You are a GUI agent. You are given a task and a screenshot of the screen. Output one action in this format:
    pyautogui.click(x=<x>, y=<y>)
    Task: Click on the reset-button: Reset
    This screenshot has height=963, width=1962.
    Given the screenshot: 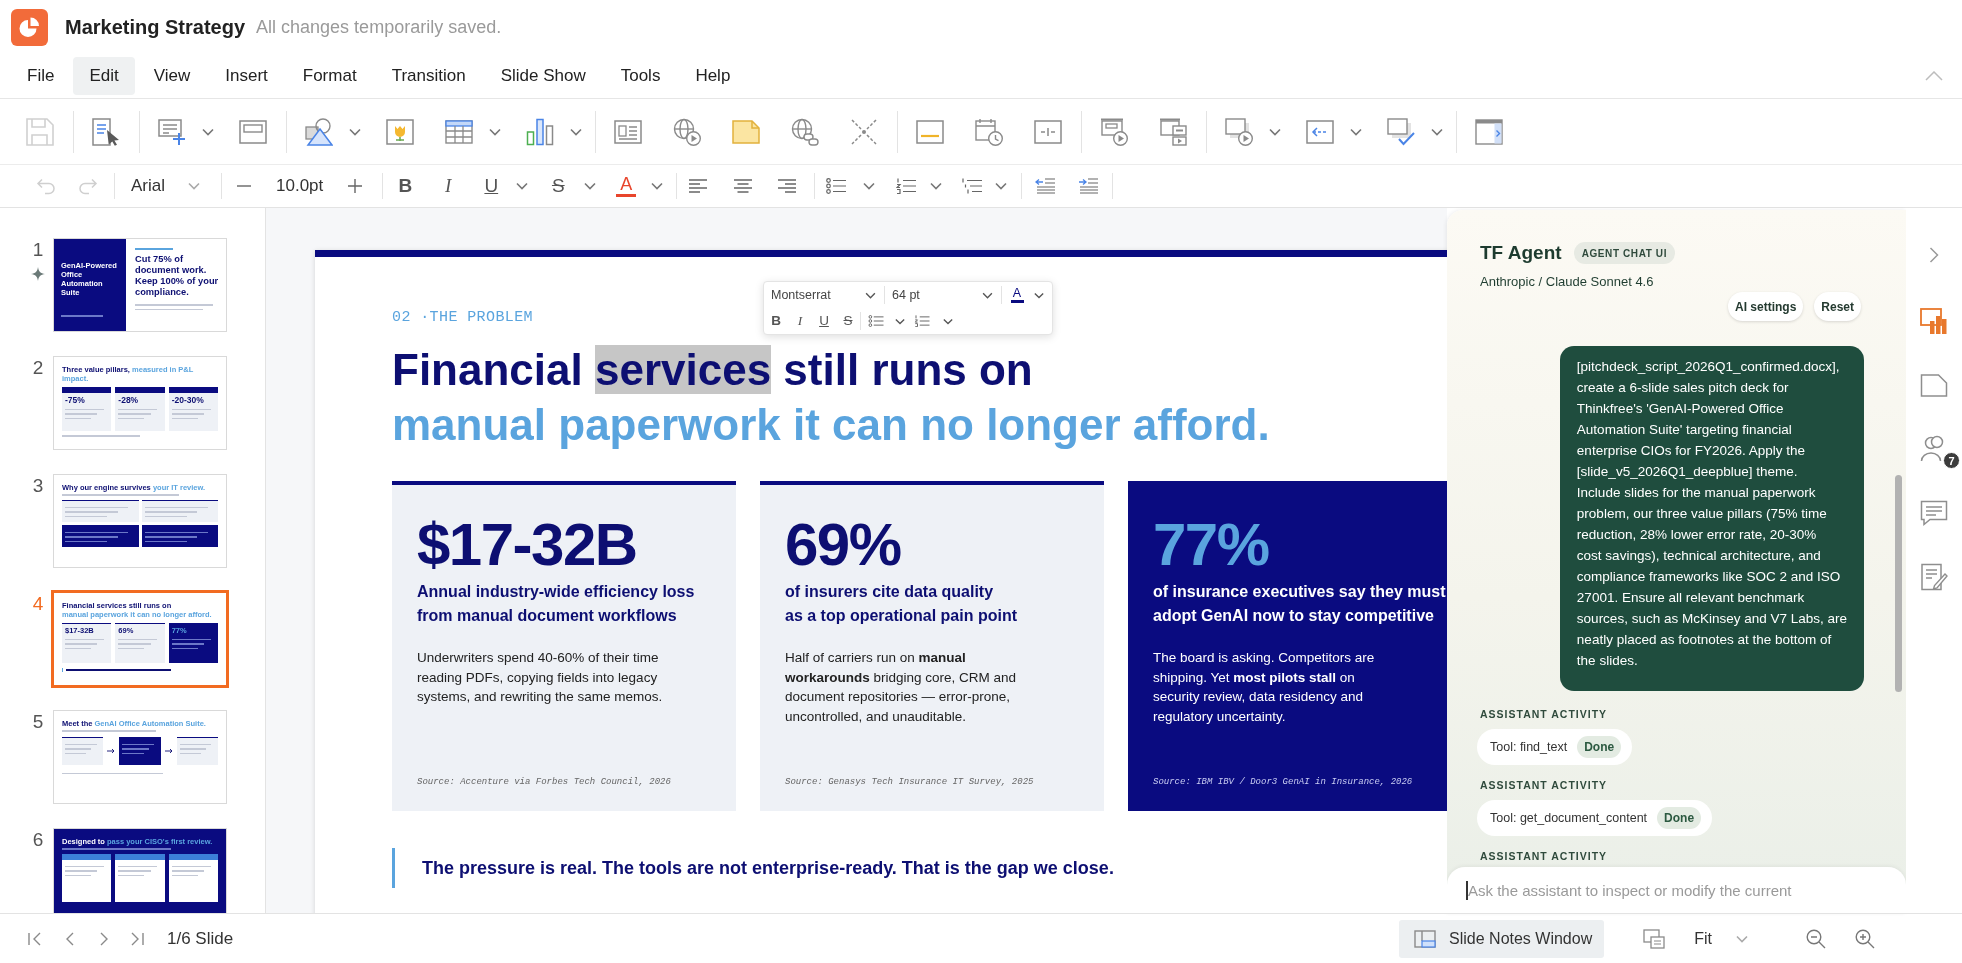 What is the action you would take?
    pyautogui.click(x=1837, y=306)
    